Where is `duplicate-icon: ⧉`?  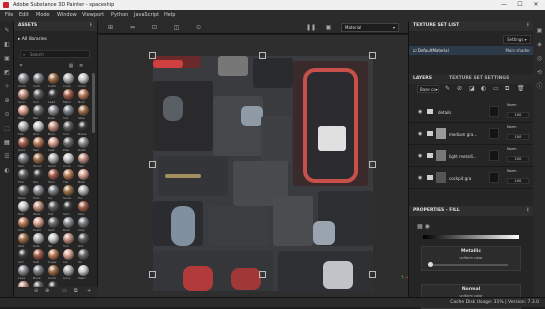 duplicate-icon: ⧉ is located at coordinates (507, 89).